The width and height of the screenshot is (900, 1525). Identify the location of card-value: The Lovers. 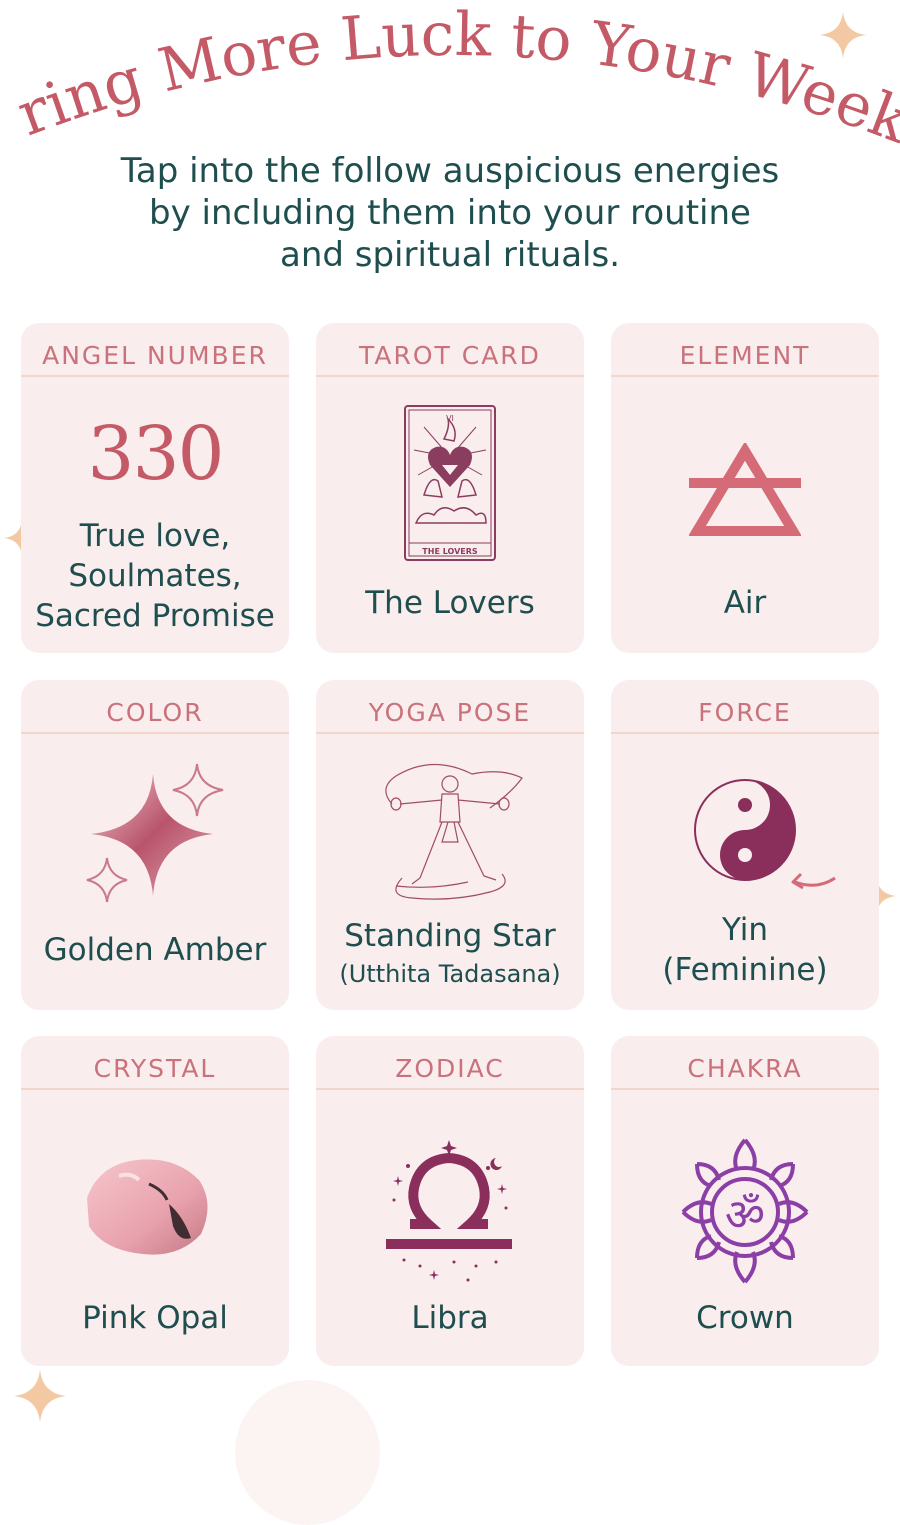
(450, 603).